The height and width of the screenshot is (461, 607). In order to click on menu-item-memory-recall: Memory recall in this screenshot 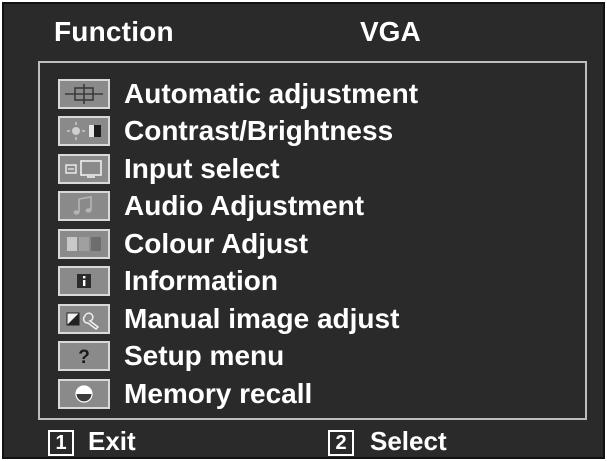, I will do `click(238, 394)`.